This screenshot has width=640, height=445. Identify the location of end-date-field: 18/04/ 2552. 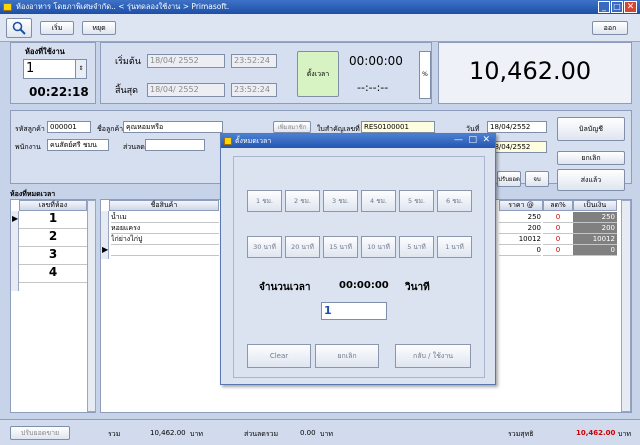
(186, 90).